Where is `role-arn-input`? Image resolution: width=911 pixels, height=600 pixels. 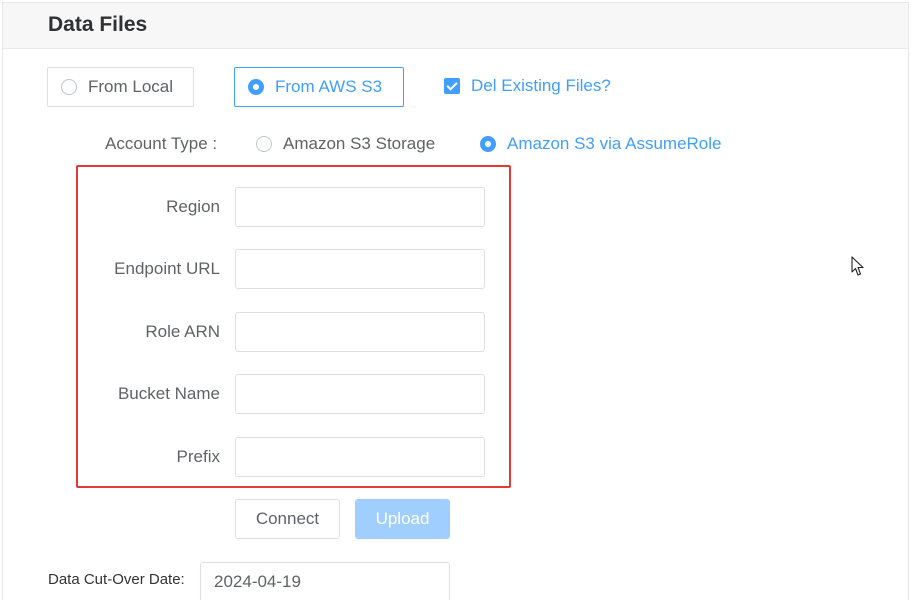
role-arn-input is located at coordinates (360, 332).